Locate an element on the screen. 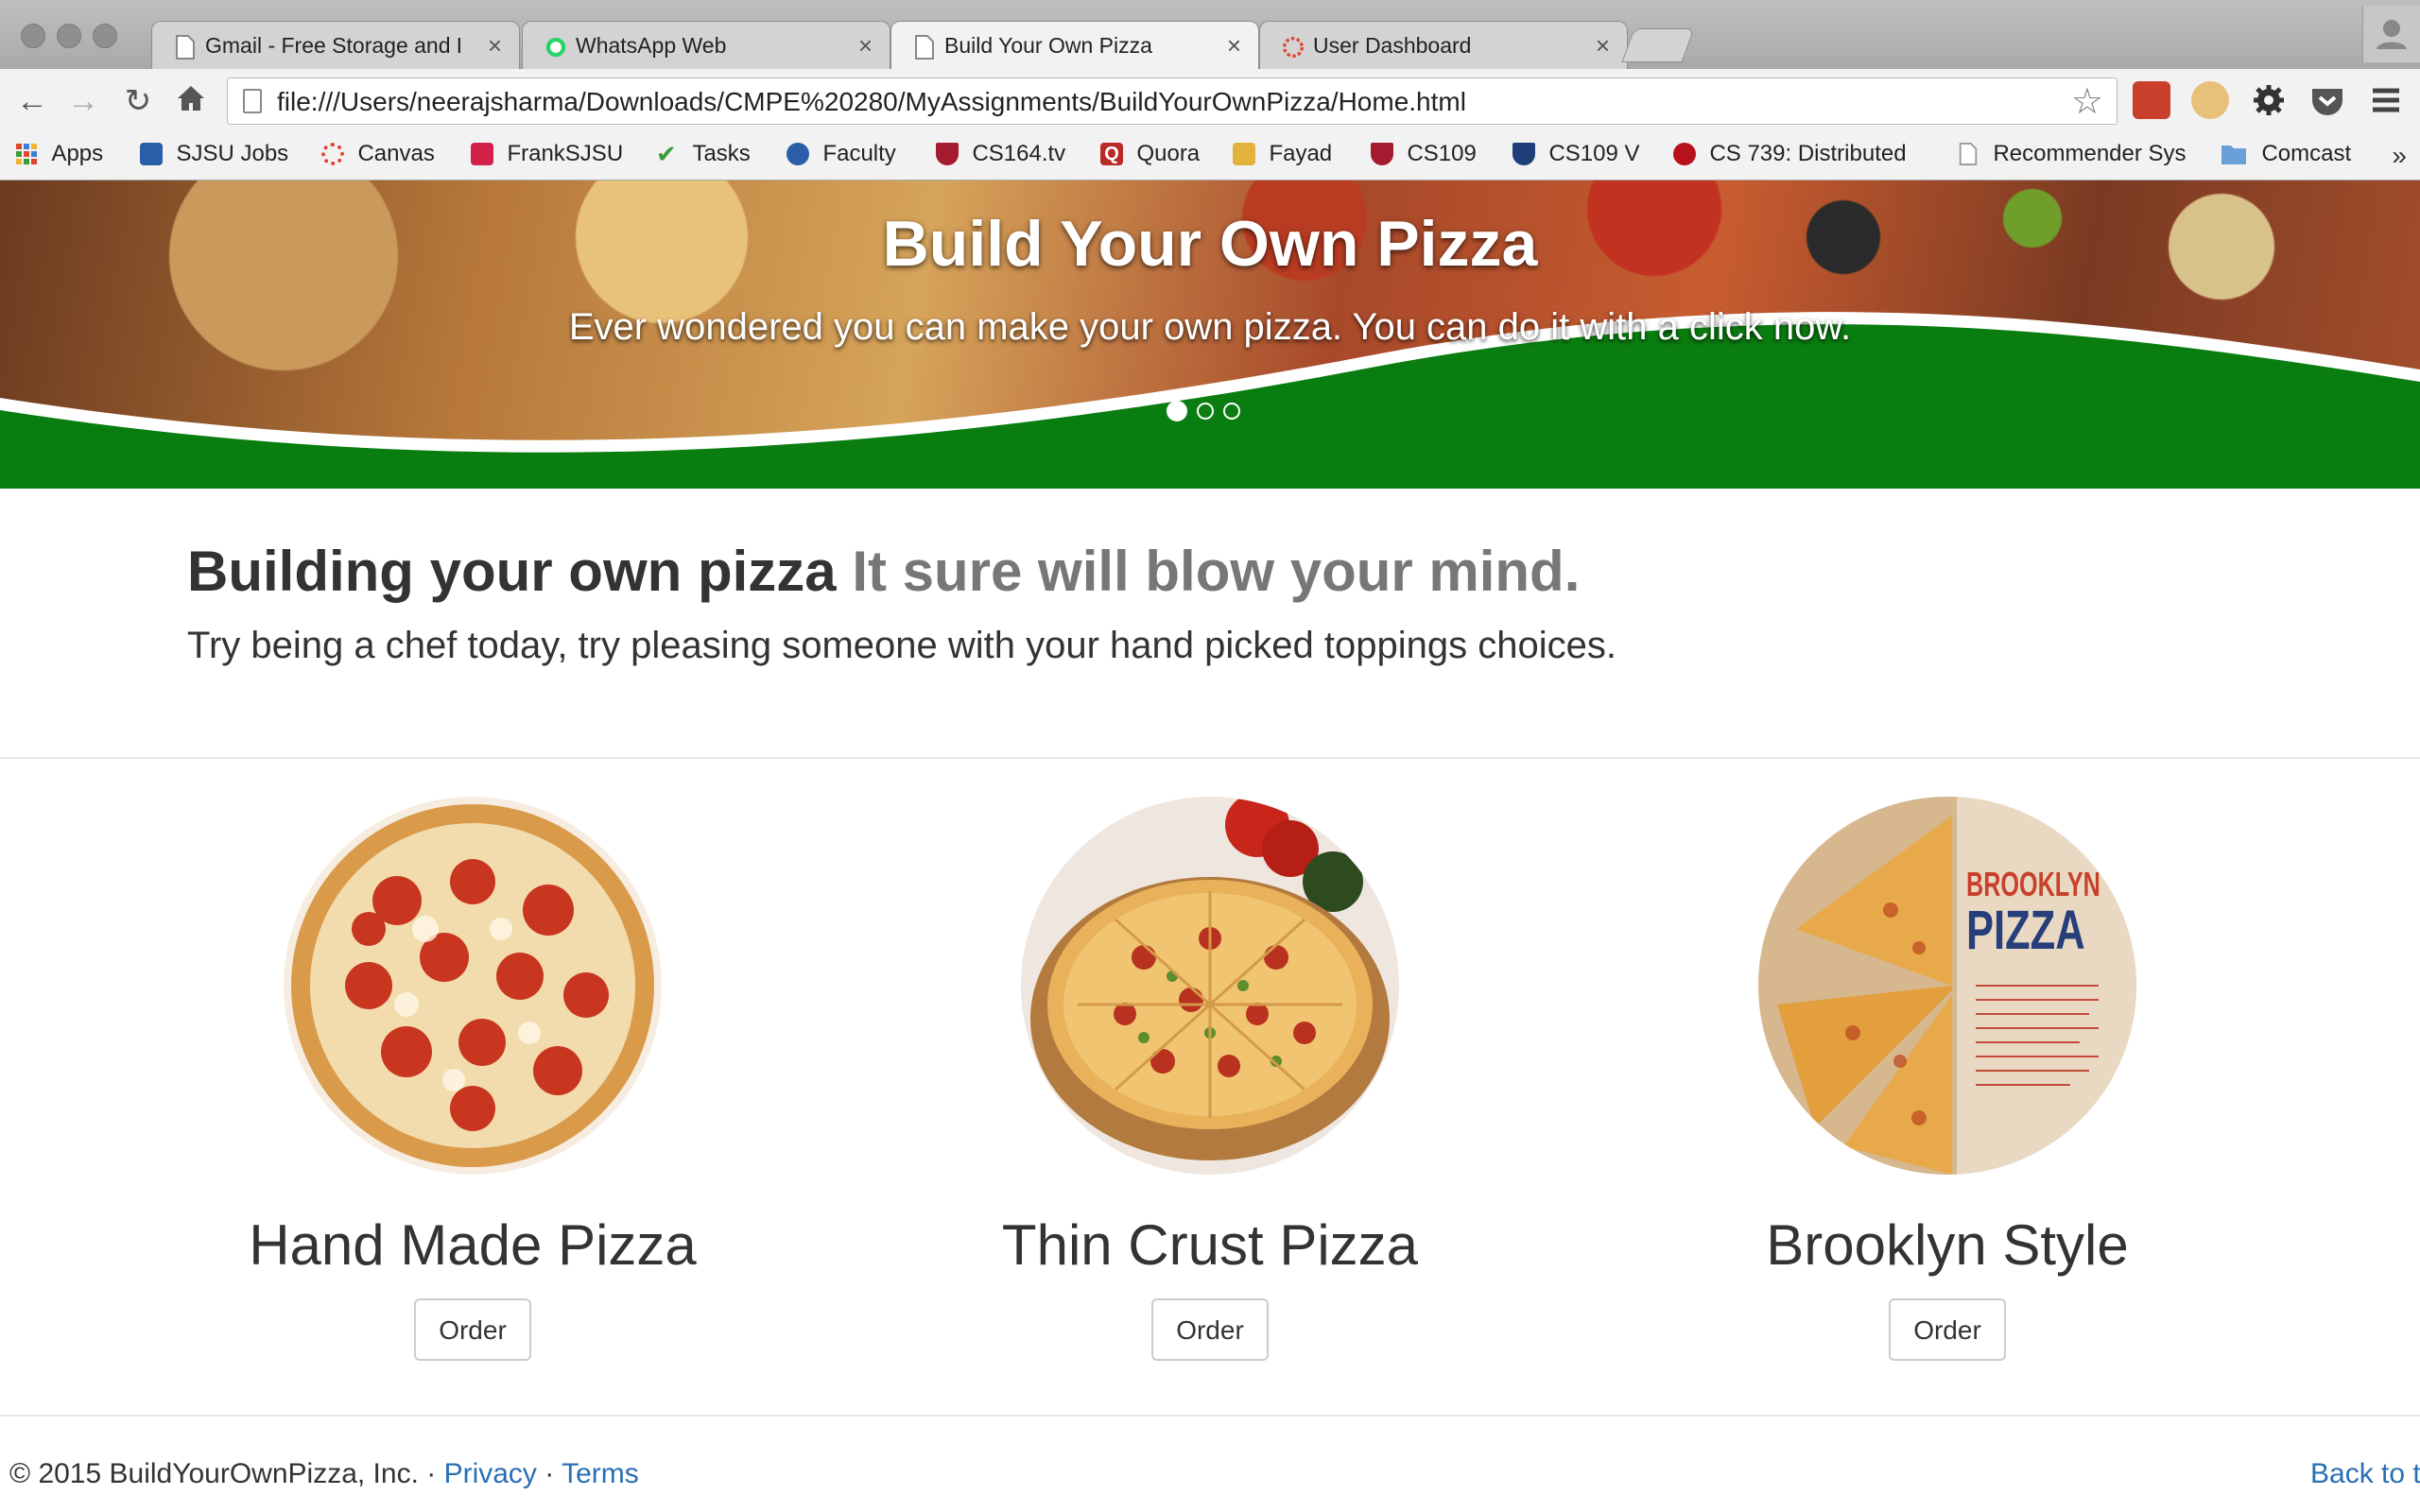 The width and height of the screenshot is (2420, 1512). back-button: ← is located at coordinates (32, 101).